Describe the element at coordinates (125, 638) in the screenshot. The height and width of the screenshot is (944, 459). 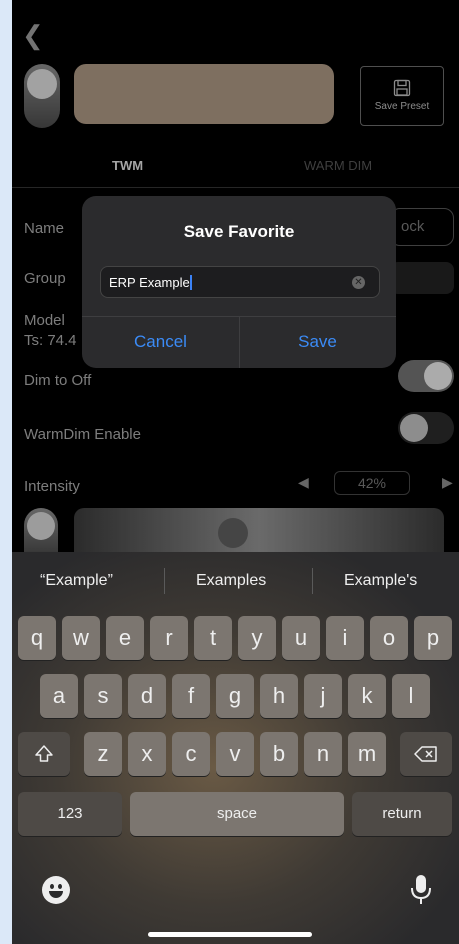
I see `key-e: e` at that location.